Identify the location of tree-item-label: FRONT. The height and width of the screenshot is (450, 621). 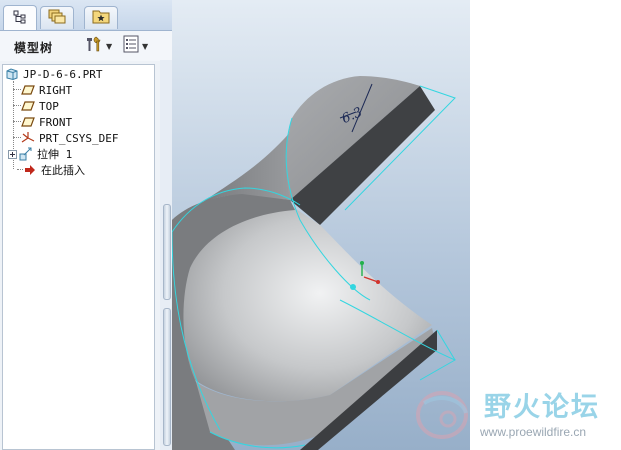
(56, 122).